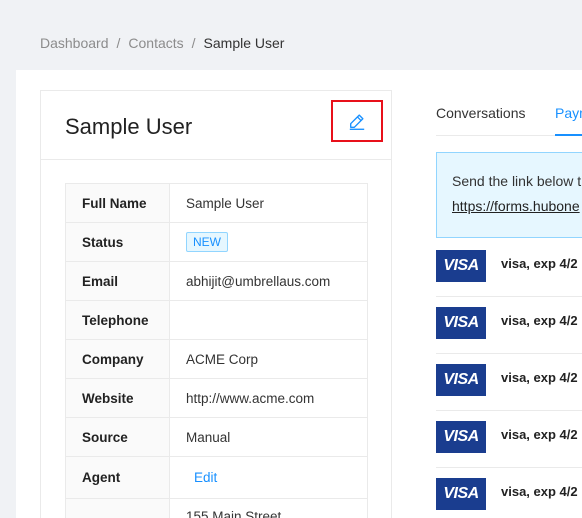  I want to click on table-row: Email abhijit@umbrellaus.com, so click(216, 281).